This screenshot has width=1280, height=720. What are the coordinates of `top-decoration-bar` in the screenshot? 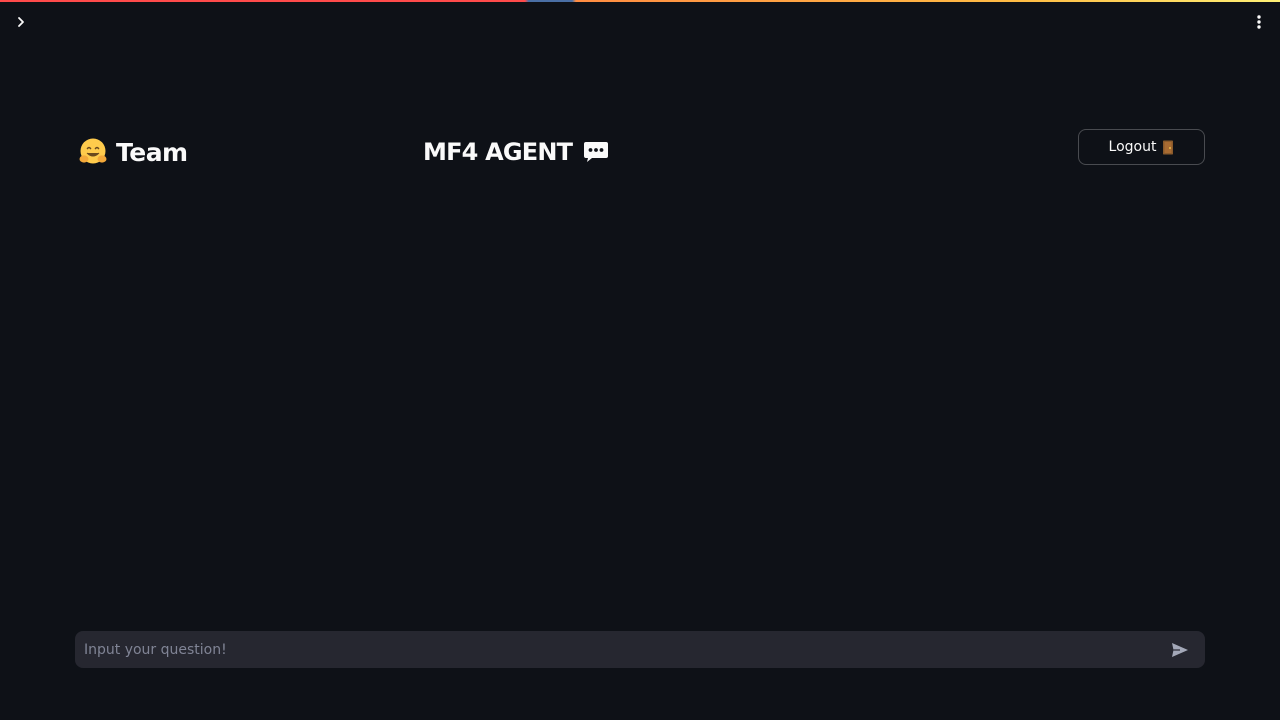 It's located at (640, 1).